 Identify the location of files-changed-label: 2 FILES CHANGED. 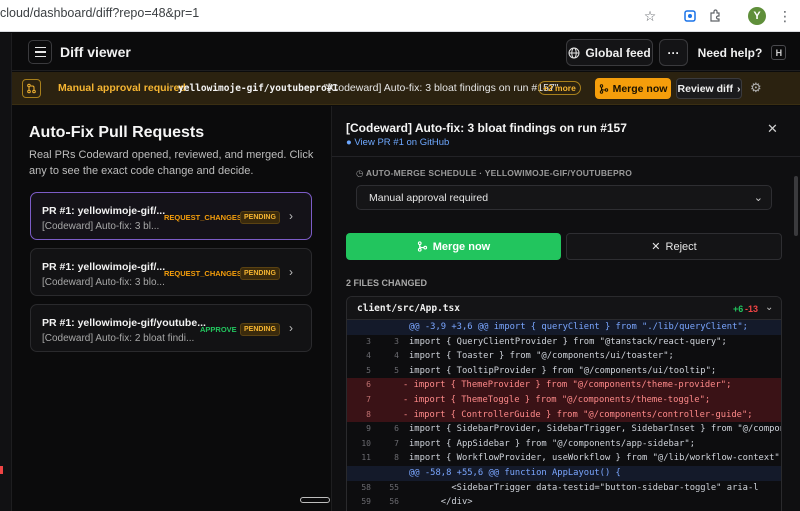
(387, 283).